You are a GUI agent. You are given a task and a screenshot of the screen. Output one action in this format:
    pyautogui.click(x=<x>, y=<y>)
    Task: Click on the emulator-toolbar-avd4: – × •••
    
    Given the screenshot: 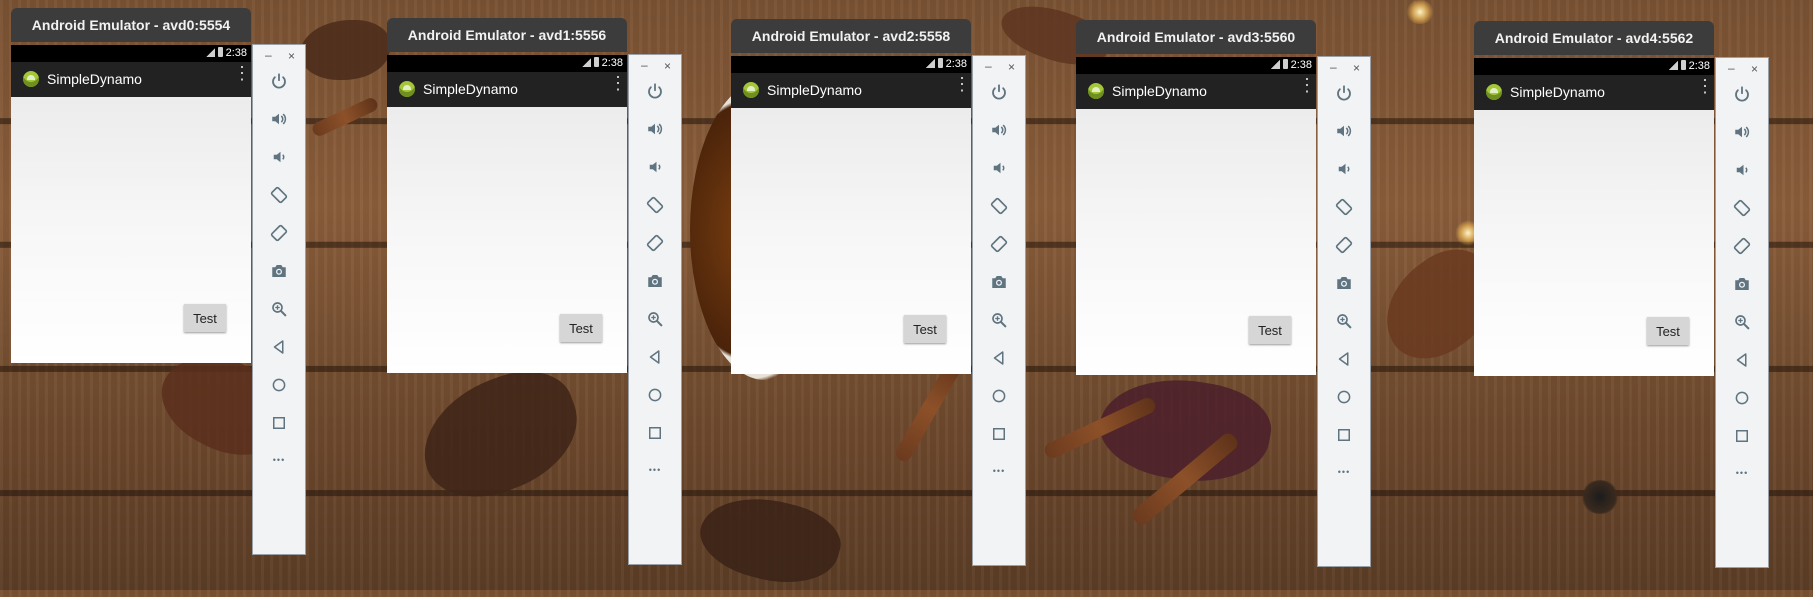 What is the action you would take?
    pyautogui.click(x=1742, y=312)
    